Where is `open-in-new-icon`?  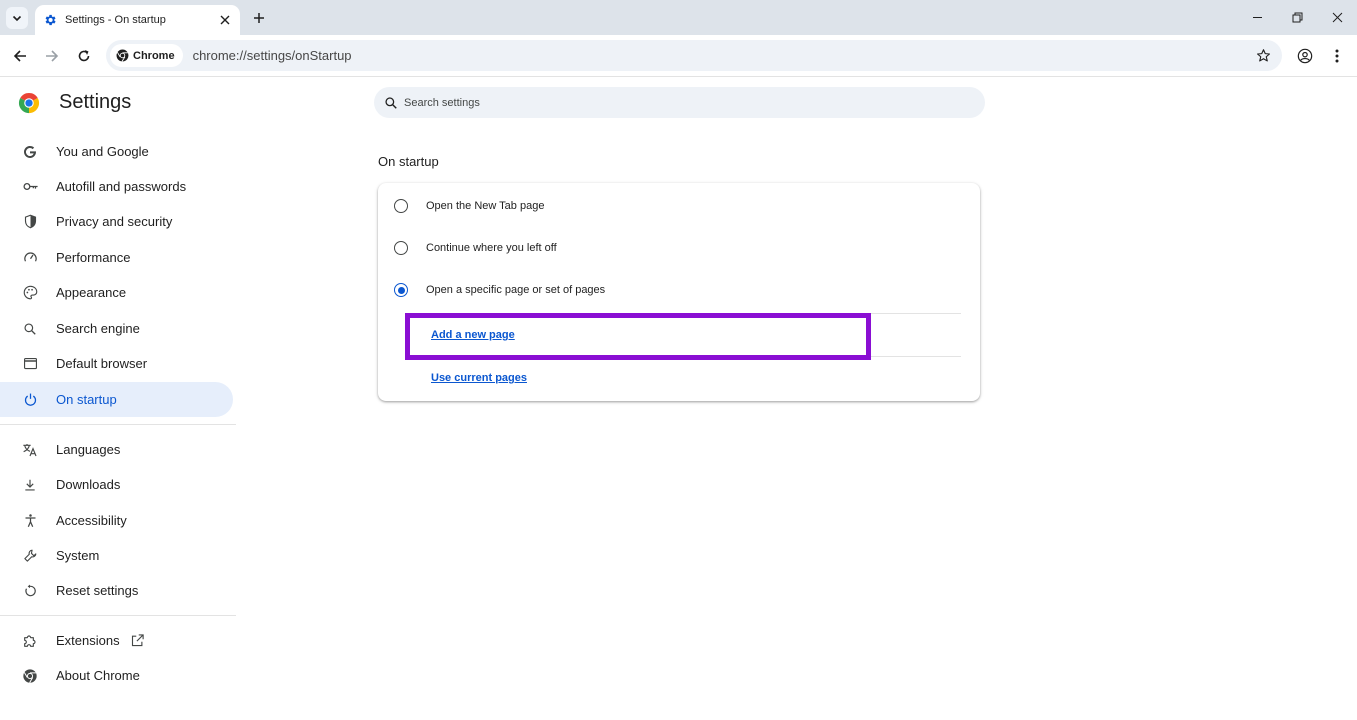 open-in-new-icon is located at coordinates (137, 640).